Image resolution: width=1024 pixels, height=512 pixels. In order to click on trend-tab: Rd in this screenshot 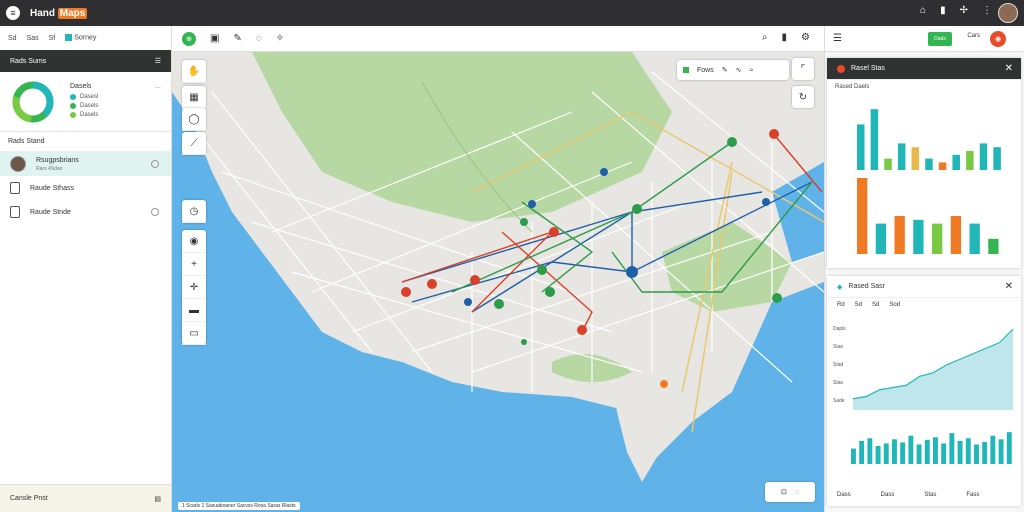, I will do `click(841, 305)`.